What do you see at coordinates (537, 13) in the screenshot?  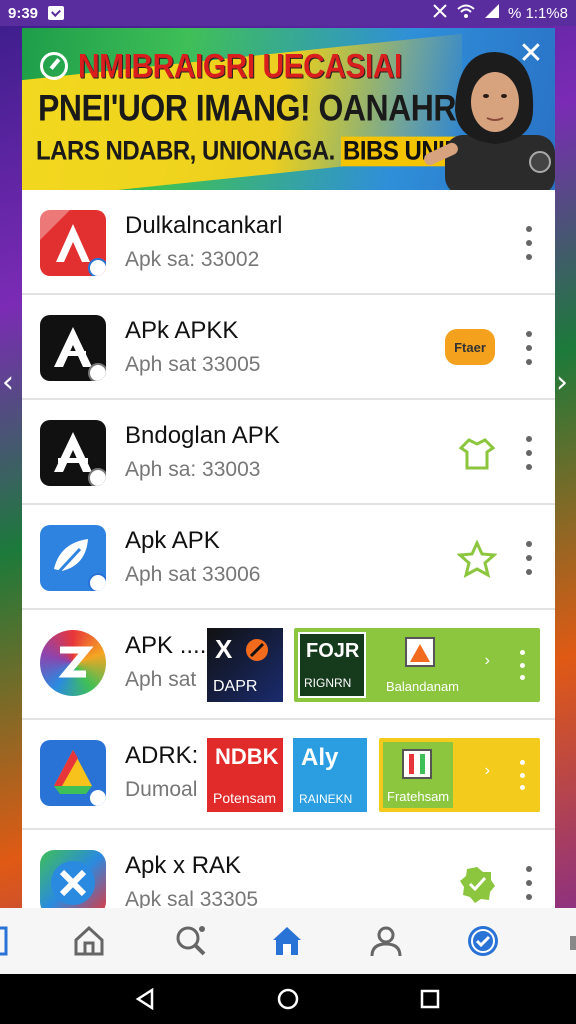 I see `battery-text: % 1:1%8` at bounding box center [537, 13].